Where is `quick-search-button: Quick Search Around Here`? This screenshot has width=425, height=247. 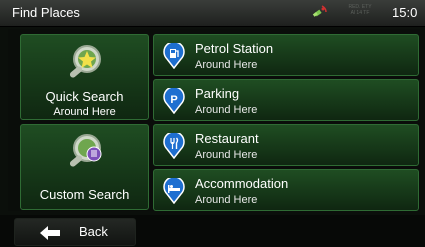 quick-search-button: Quick Search Around Here is located at coordinates (84, 77).